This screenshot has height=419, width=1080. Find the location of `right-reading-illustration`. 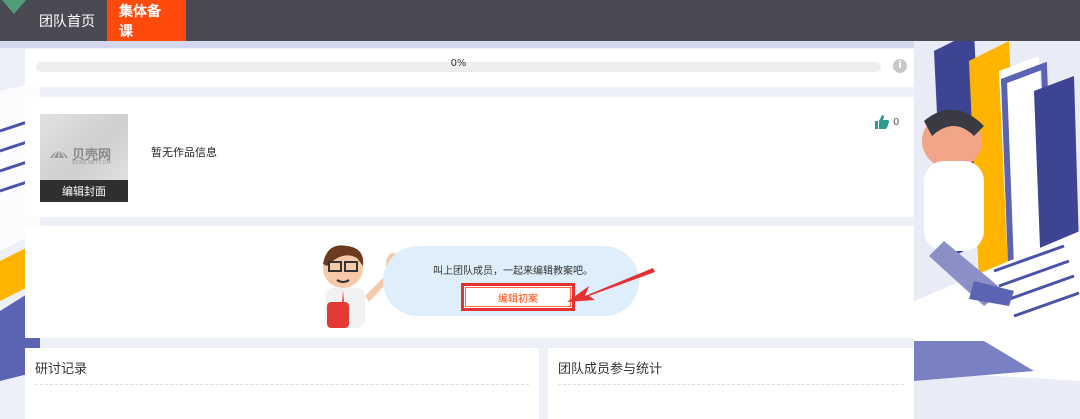

right-reading-illustration is located at coordinates (997, 230).